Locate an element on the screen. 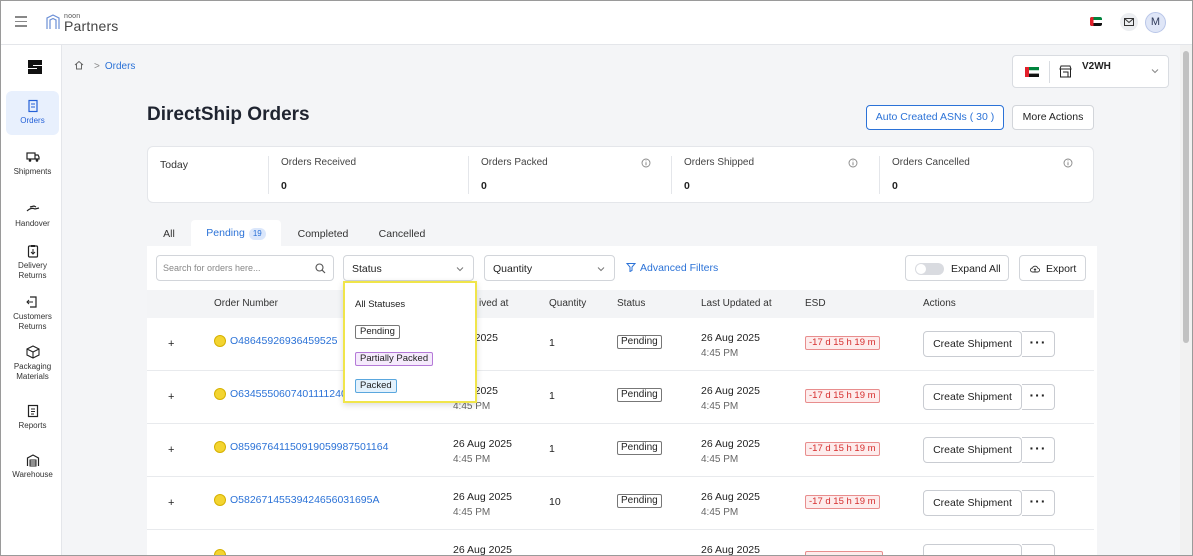  expand-all-label: Expand All is located at coordinates (976, 269).